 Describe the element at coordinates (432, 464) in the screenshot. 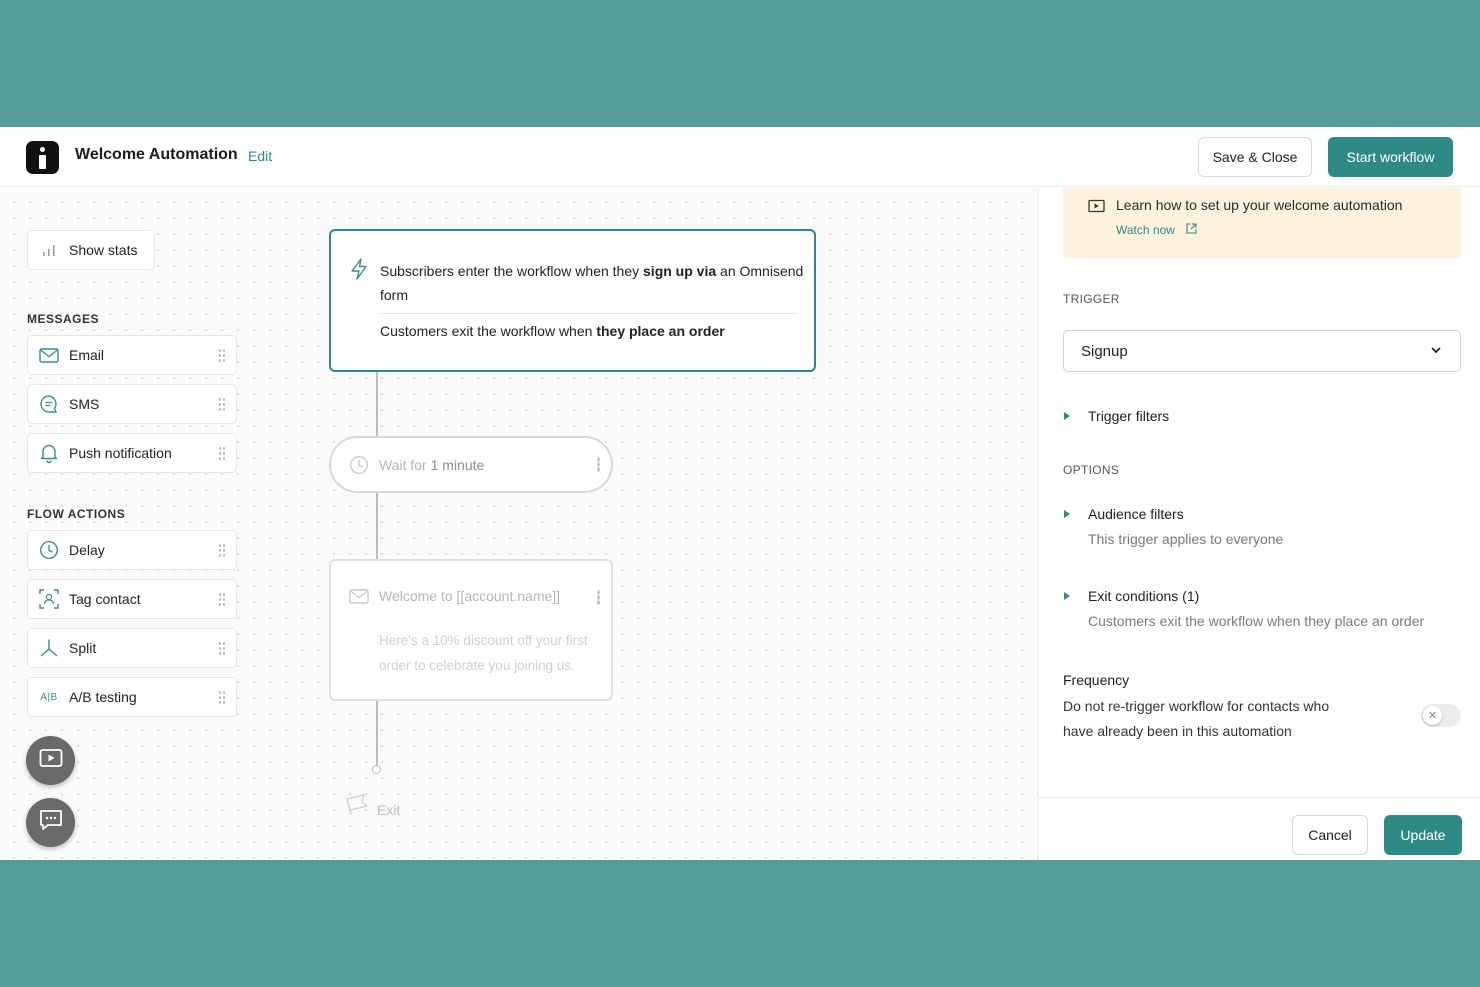

I see `wait-label: Wait for 1 minute` at that location.